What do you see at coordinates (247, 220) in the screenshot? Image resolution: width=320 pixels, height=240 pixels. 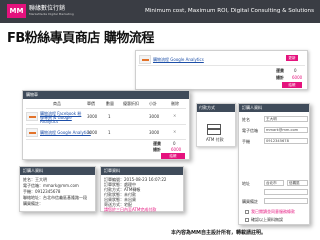 I see `confirm-checkbox` at bounding box center [247, 220].